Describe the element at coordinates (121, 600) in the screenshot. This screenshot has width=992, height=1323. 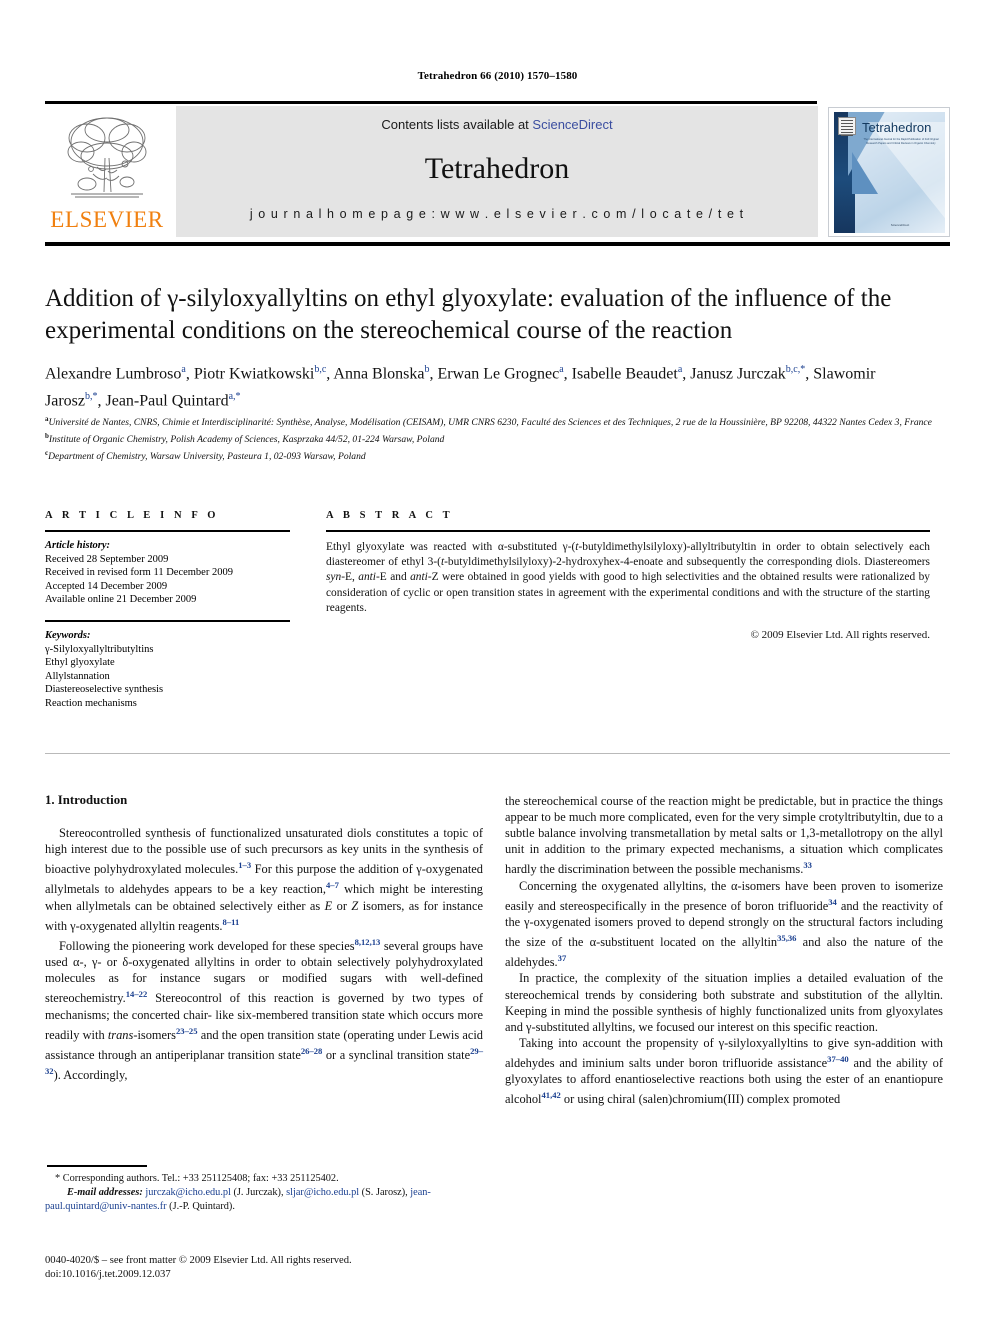
I see `history-item: Available online 21 December 2009` at that location.